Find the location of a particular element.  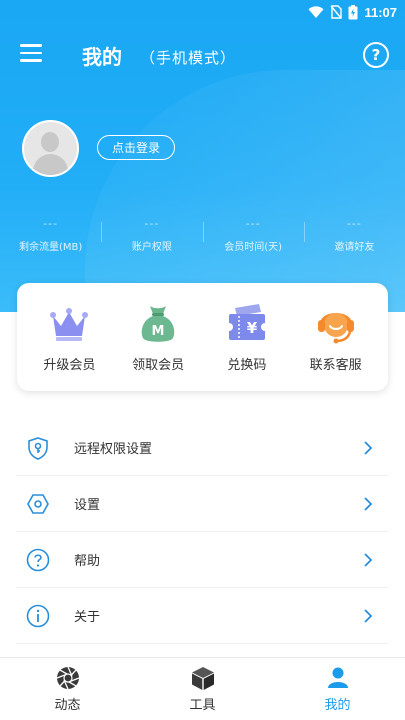

stat-remaining-traffic: --- 剩余流量(MB) is located at coordinates (50, 238).